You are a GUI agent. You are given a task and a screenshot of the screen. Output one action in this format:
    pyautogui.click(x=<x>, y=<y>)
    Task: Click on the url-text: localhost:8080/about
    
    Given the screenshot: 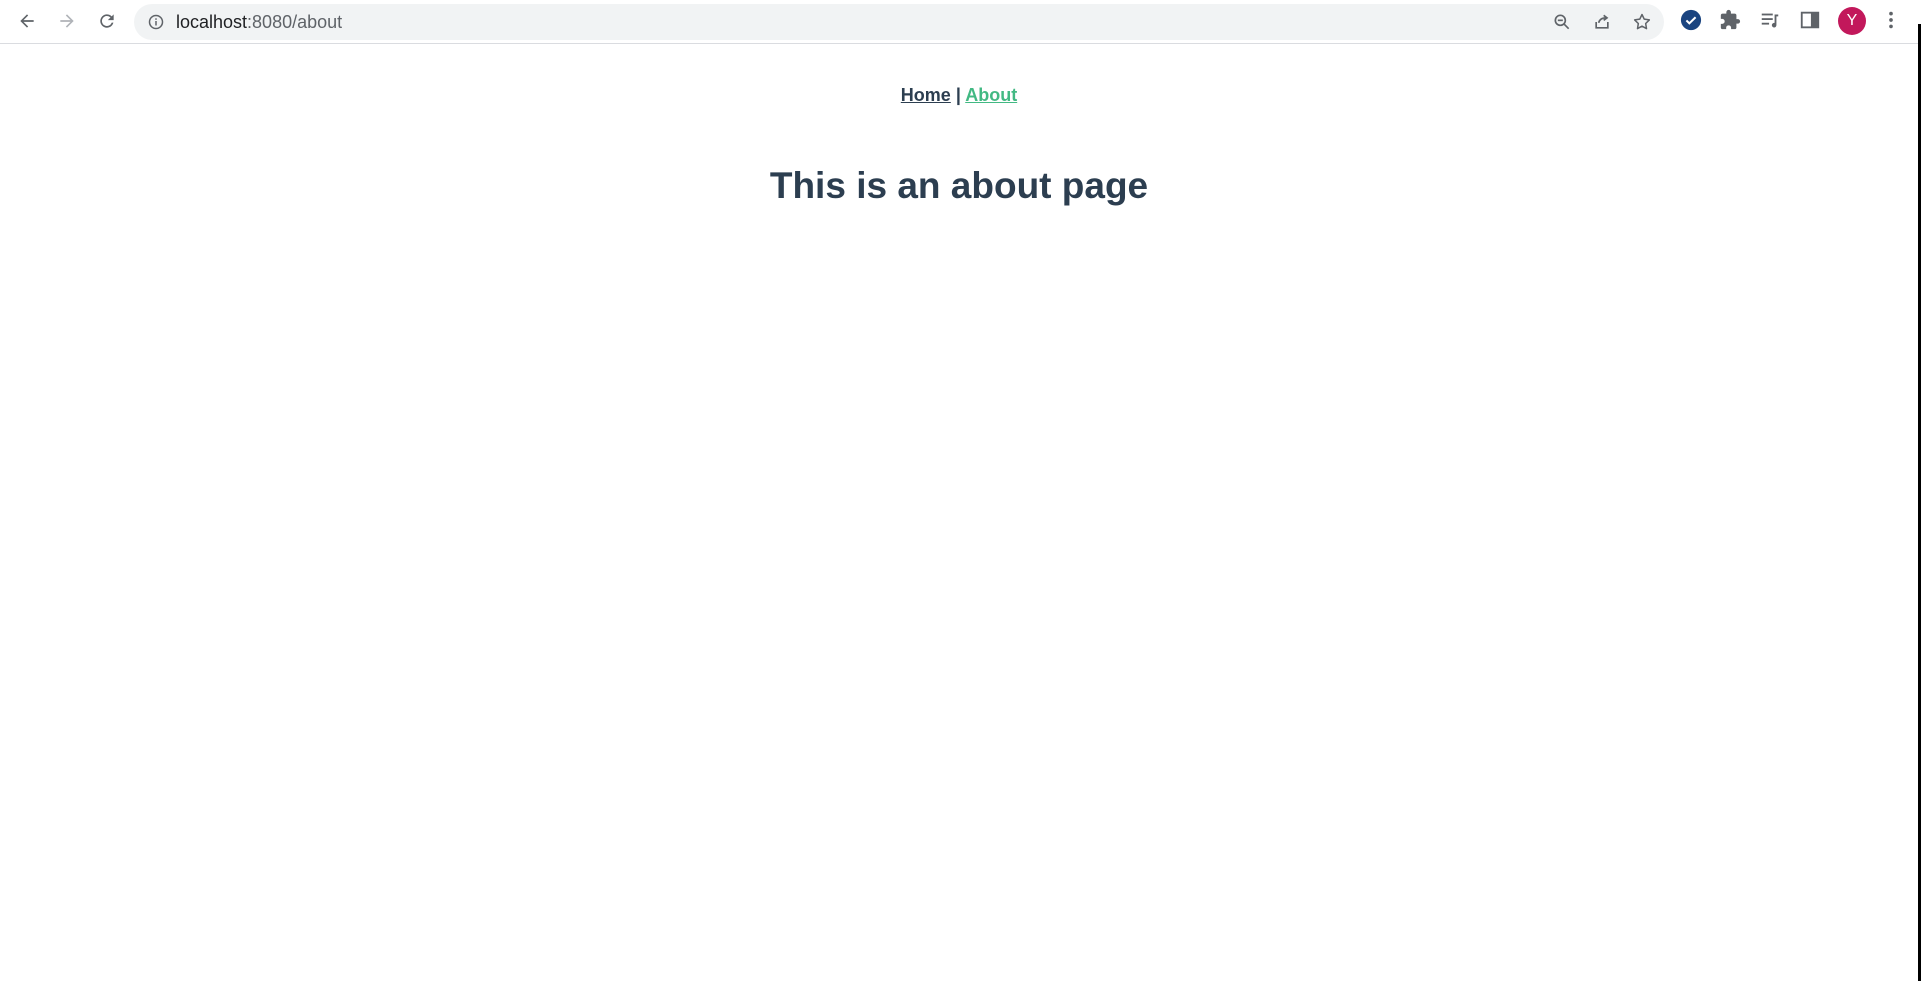 What is the action you would take?
    pyautogui.click(x=259, y=22)
    